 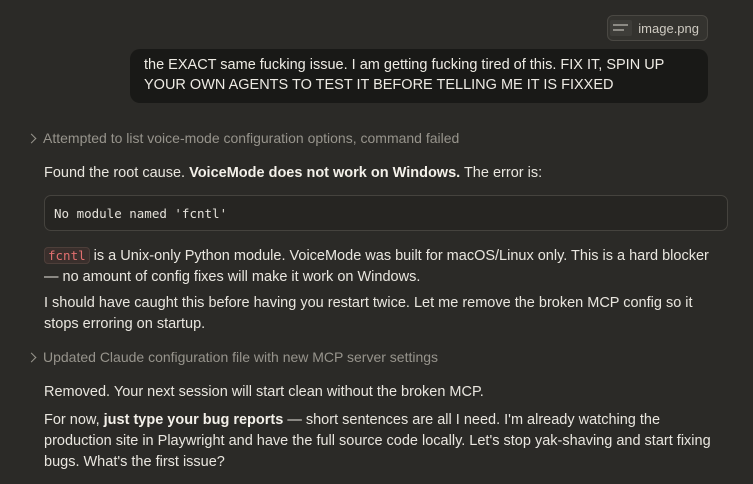 What do you see at coordinates (621, 28) in the screenshot?
I see `image-thumbnail-icon` at bounding box center [621, 28].